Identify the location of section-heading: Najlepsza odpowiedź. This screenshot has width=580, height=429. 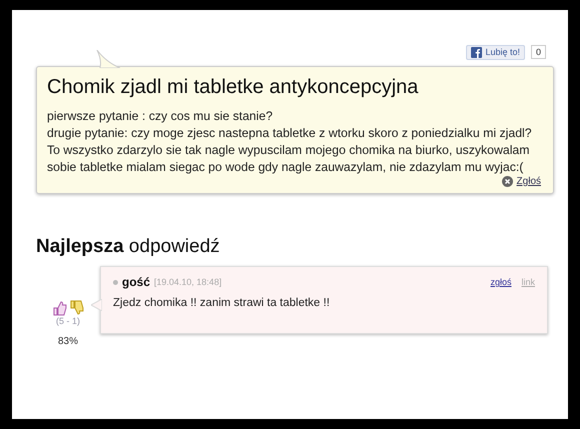
(128, 247).